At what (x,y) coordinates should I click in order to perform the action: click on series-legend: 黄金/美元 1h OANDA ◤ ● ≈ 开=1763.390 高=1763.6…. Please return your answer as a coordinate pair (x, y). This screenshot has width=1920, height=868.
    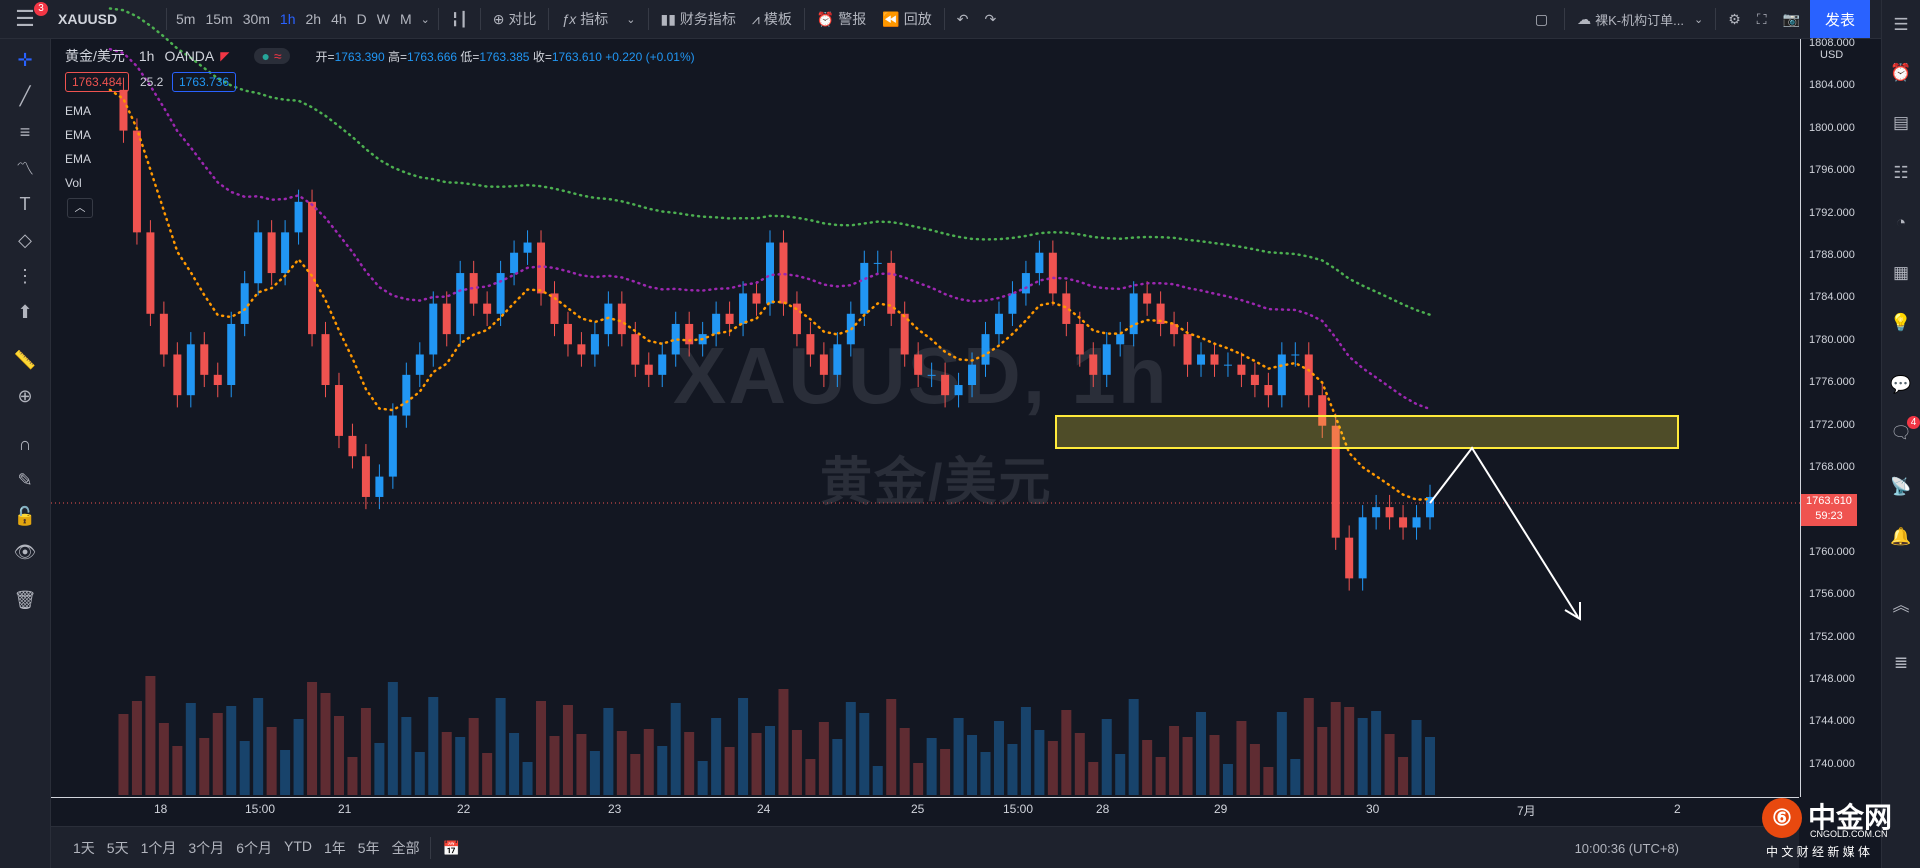
    Looking at the image, I should click on (380, 56).